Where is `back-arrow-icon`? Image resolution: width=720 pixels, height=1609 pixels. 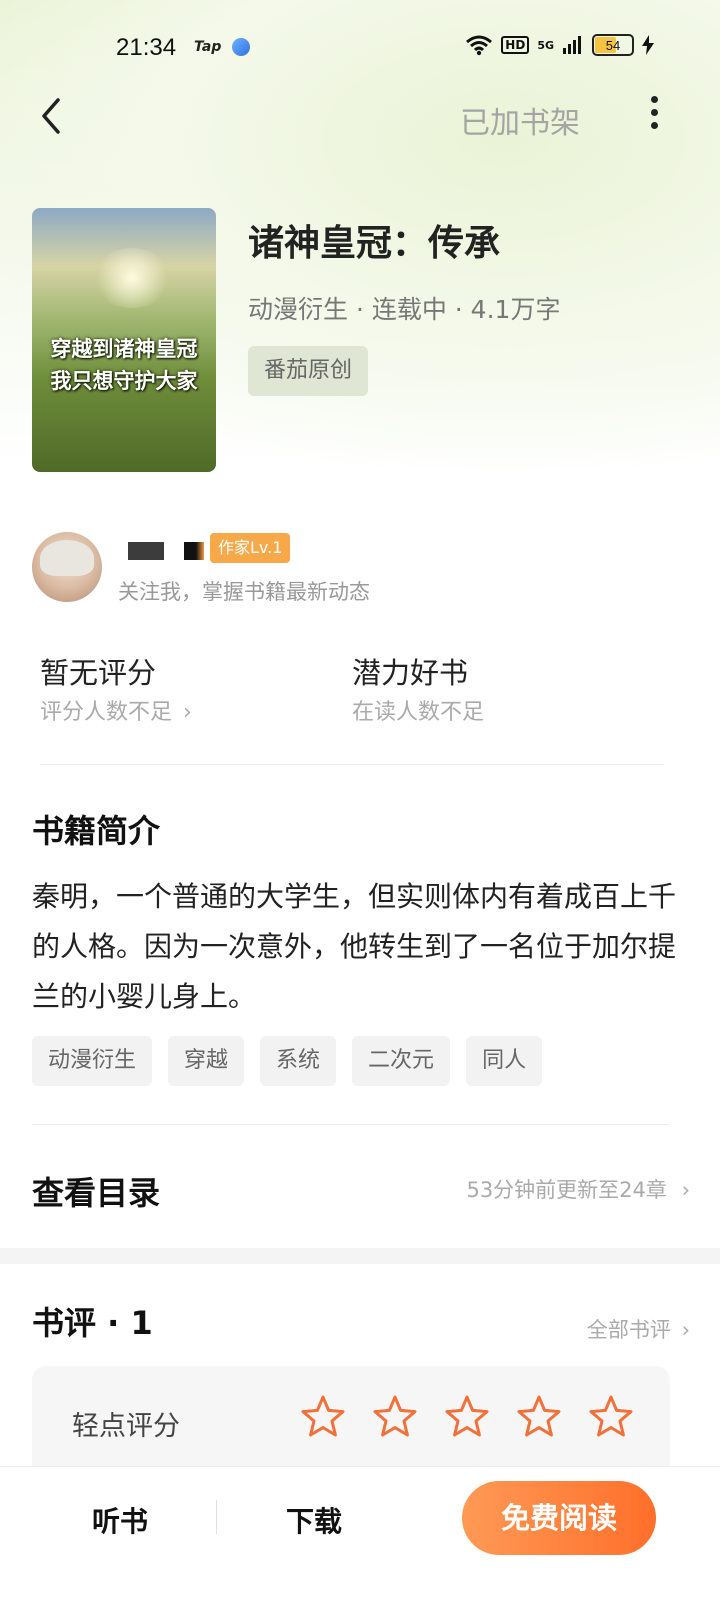 back-arrow-icon is located at coordinates (51, 116).